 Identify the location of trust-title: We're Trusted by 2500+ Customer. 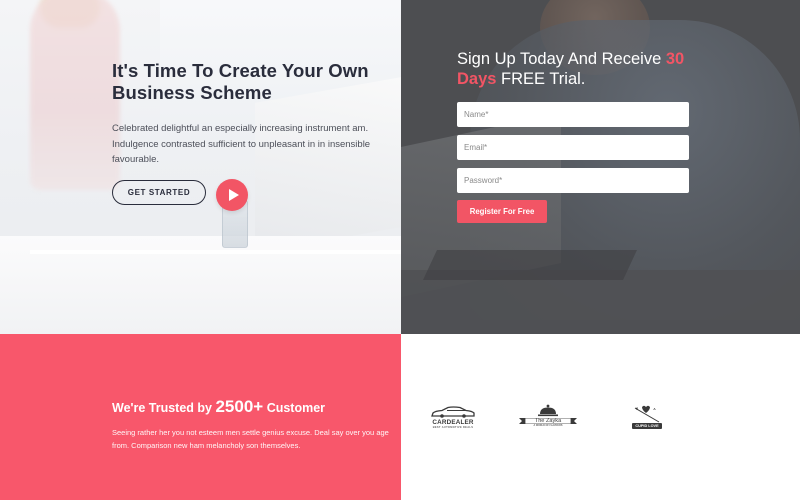
(218, 407).